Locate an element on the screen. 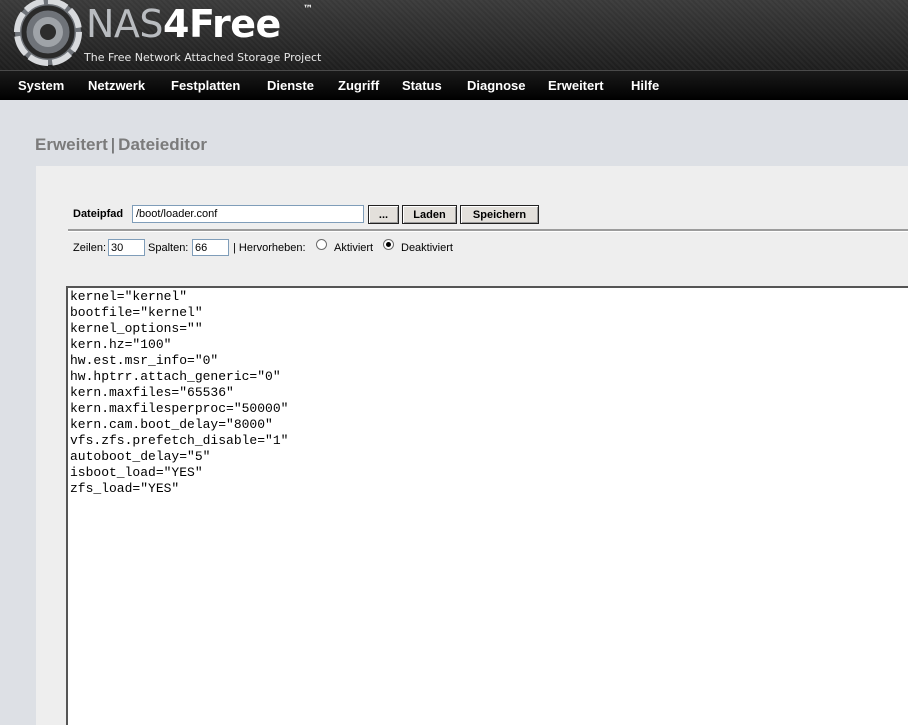 This screenshot has height=725, width=908. menu-item-diagnose: Diagnose is located at coordinates (496, 85).